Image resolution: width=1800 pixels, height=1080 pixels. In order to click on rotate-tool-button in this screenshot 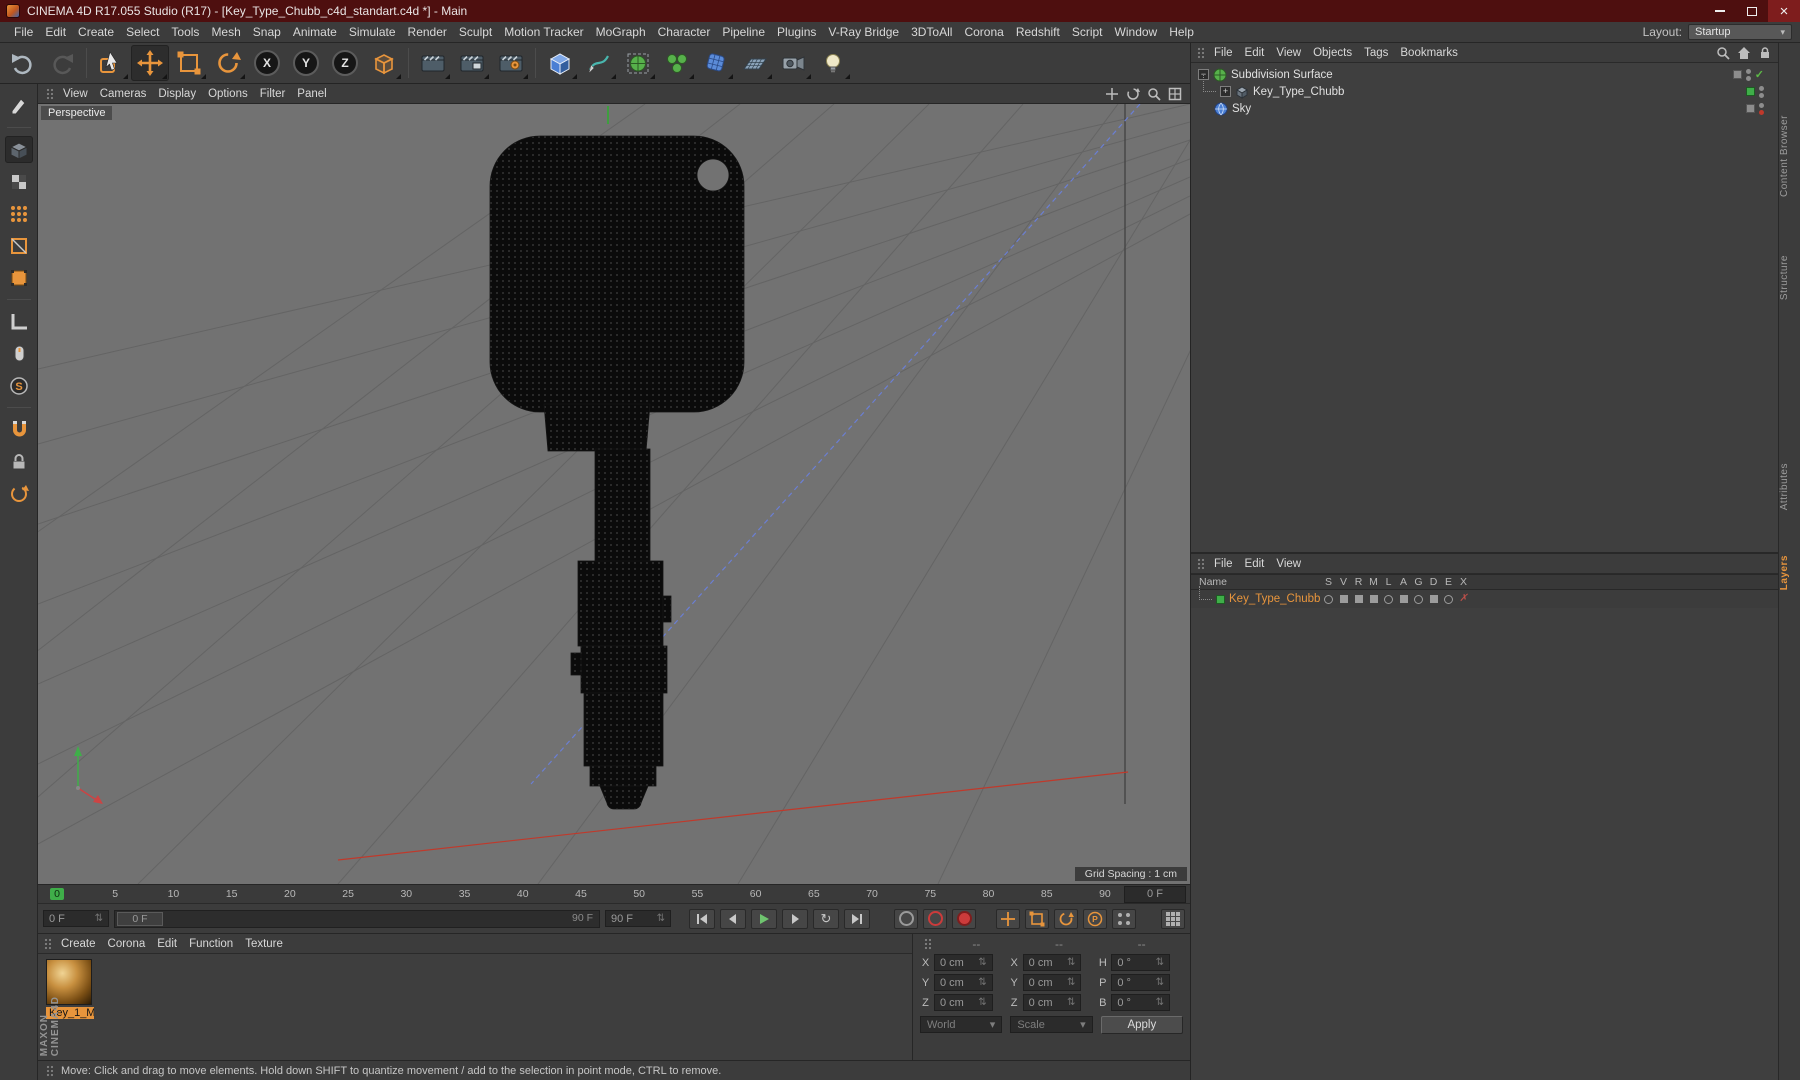, I will do `click(228, 63)`.